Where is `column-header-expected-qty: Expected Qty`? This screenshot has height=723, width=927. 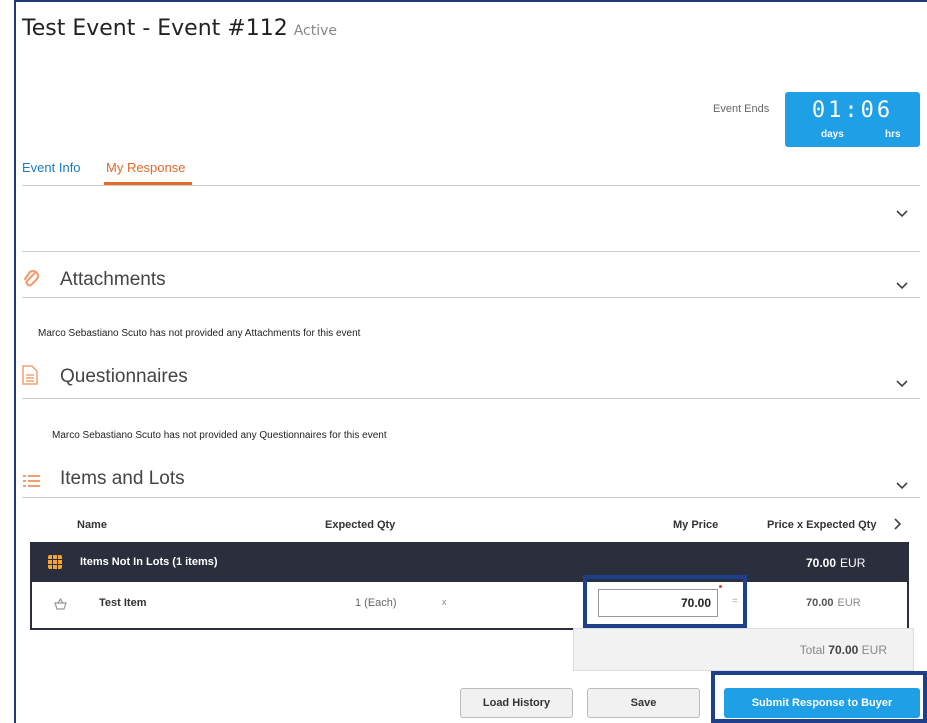 column-header-expected-qty: Expected Qty is located at coordinates (360, 525).